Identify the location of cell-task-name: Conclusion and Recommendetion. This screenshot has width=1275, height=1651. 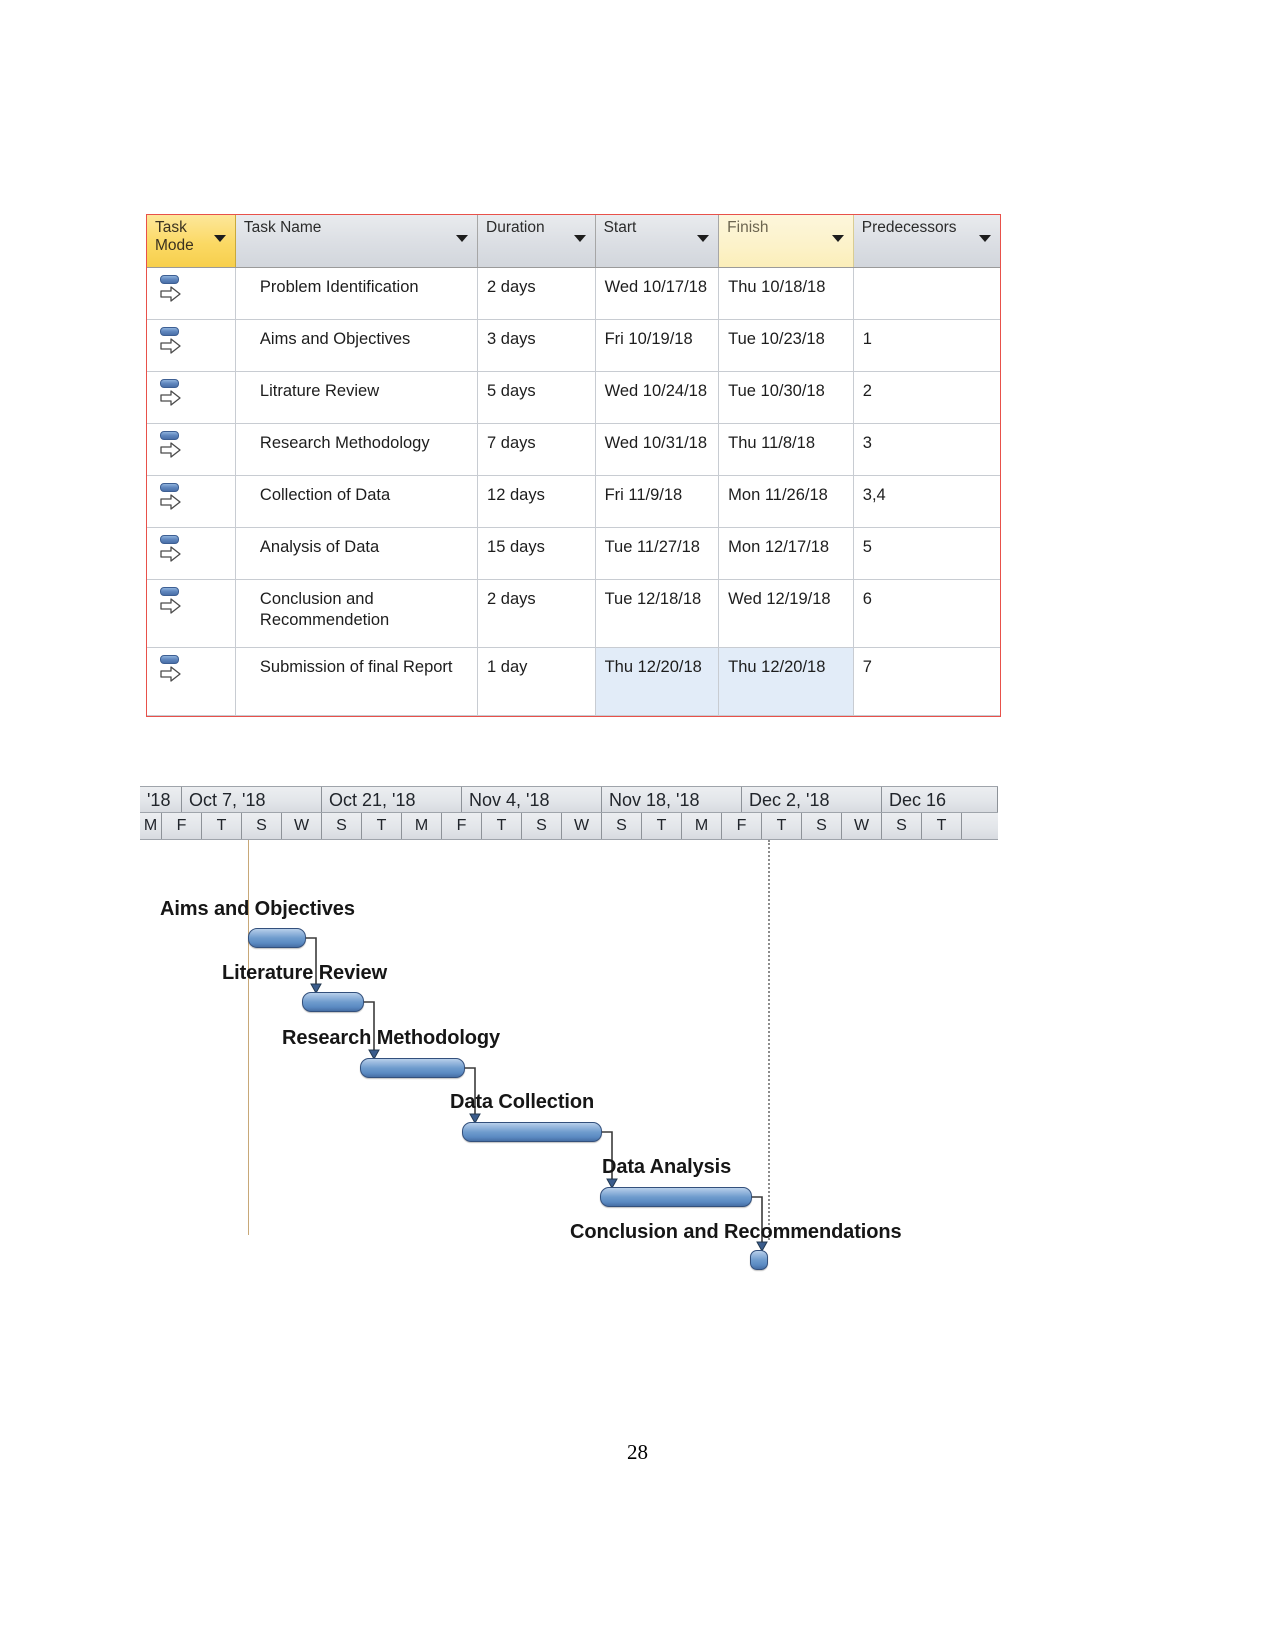
(357, 613).